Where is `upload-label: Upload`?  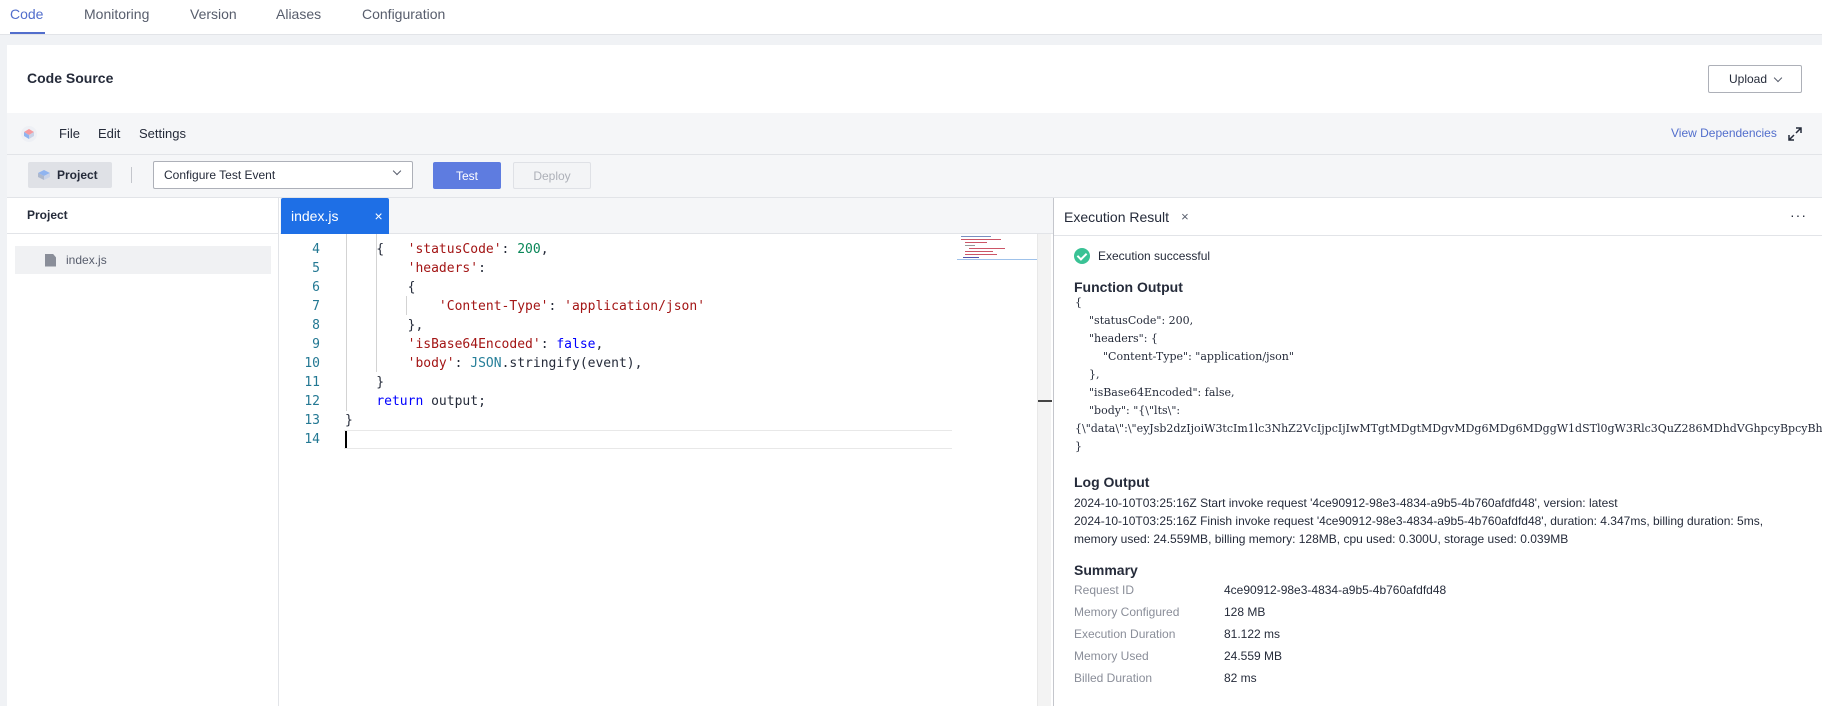 upload-label: Upload is located at coordinates (1748, 79).